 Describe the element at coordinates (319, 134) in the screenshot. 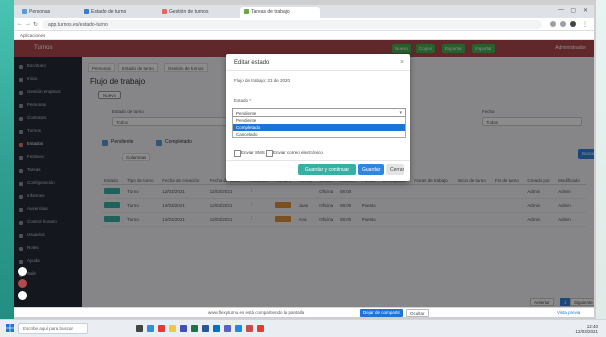

I see `state-option: Cancelado` at that location.